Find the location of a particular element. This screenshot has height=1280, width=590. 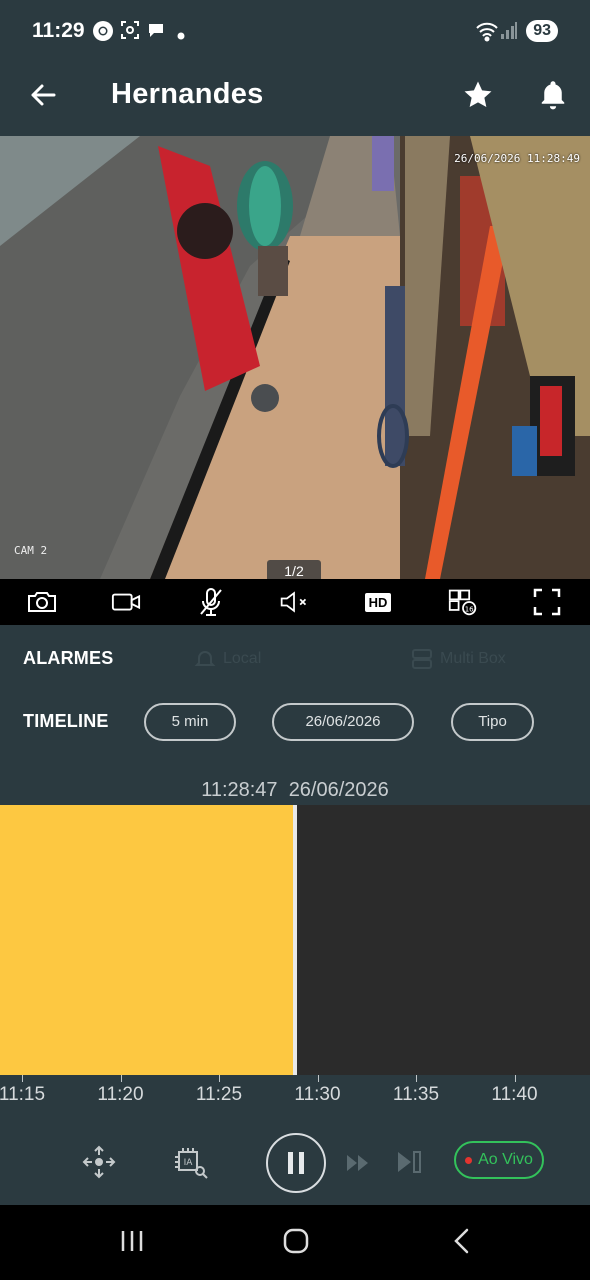

timeline-current-time: 11:28:47 is located at coordinates (239, 790).